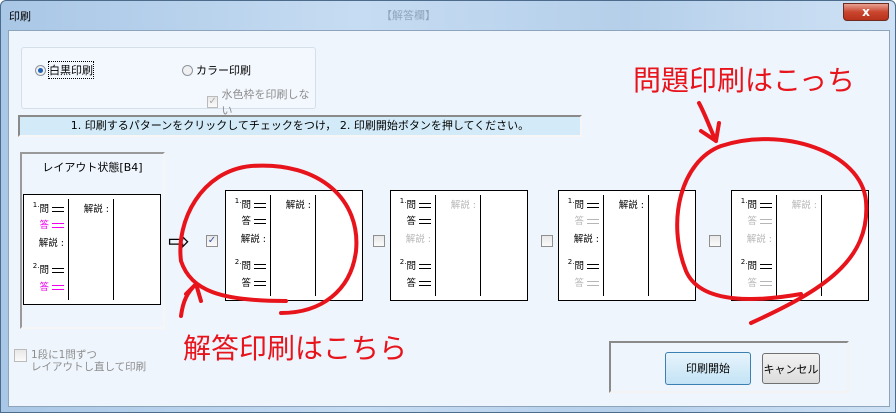 The image size is (896, 414). I want to click on radio-selected-icon, so click(40, 70).